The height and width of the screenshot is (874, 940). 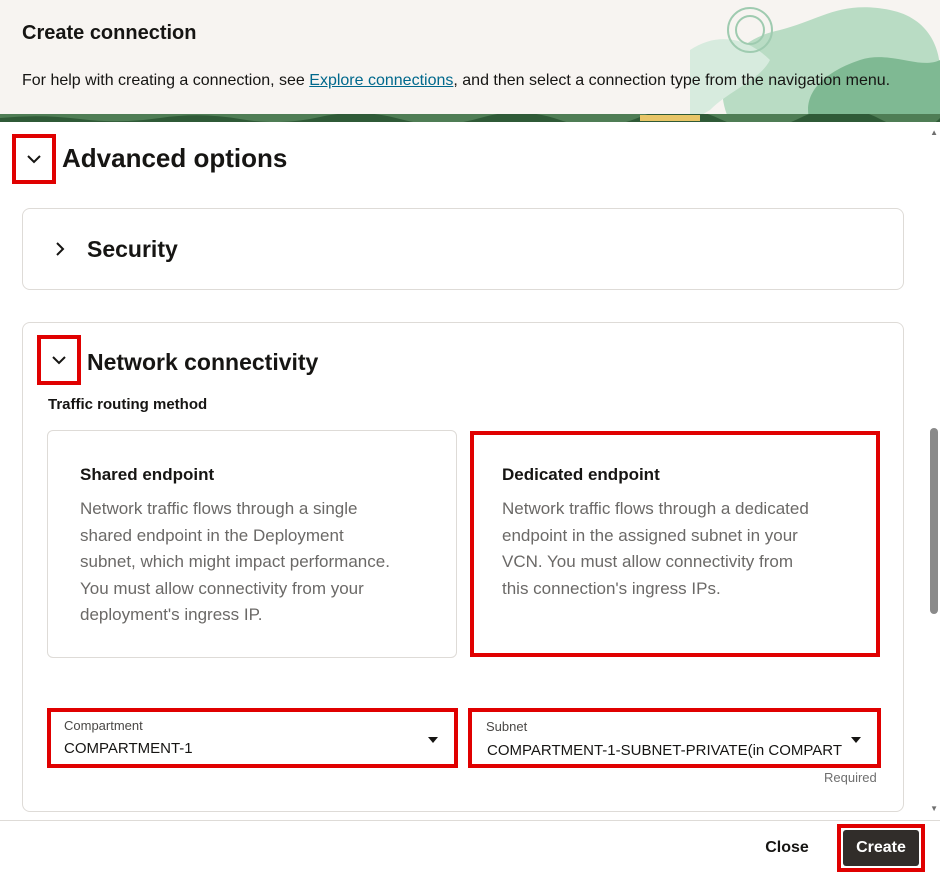 What do you see at coordinates (203, 362) in the screenshot?
I see `network-connectivity-heading: Network connectivity` at bounding box center [203, 362].